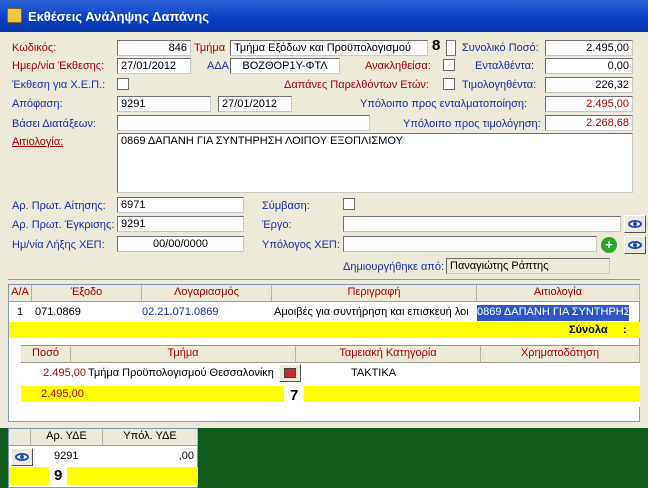  Describe the element at coordinates (625, 330) in the screenshot. I see `totals-colon: :` at that location.